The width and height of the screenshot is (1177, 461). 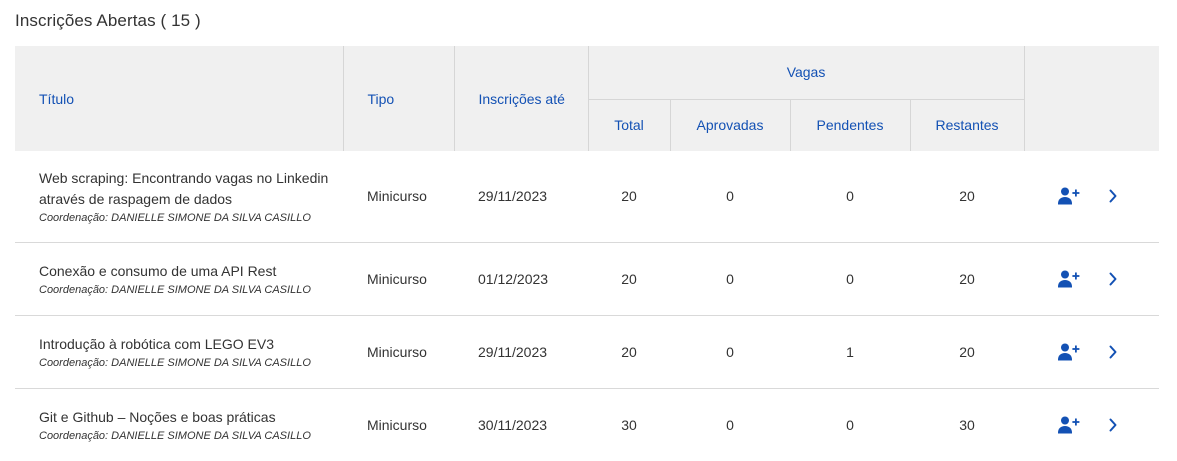 I want to click on vagas-remaining: 30, so click(x=967, y=424).